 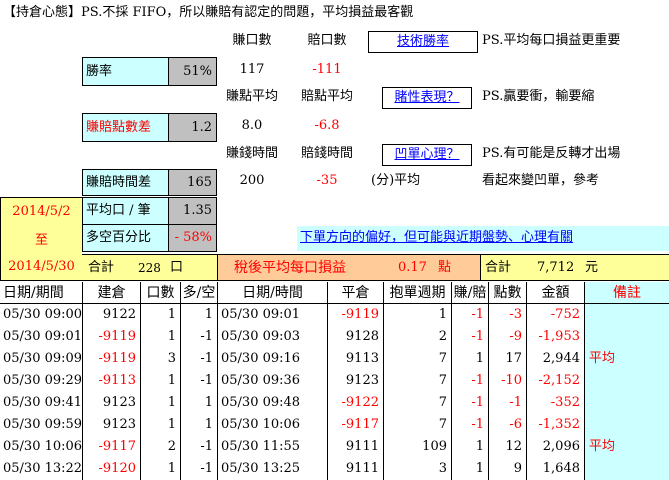 I want to click on concave-link: 凹單心理？, so click(x=427, y=155).